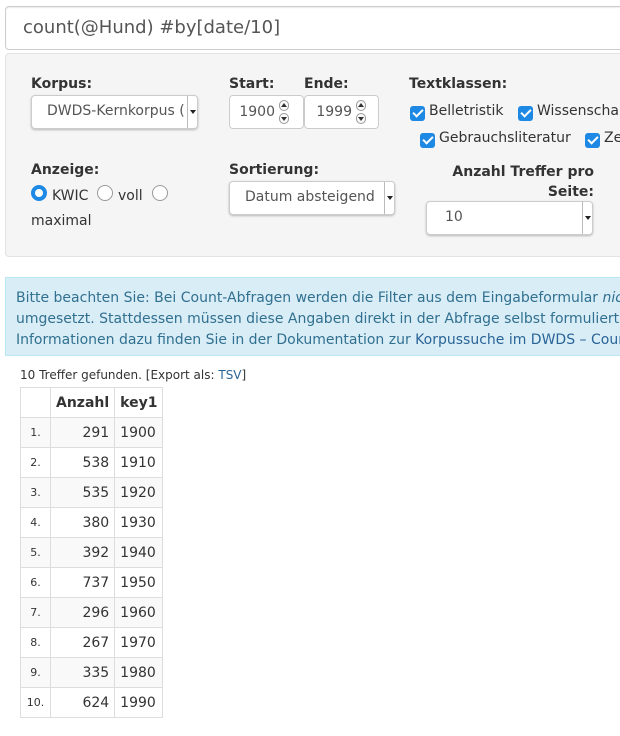 The width and height of the screenshot is (620, 736). I want to click on row-index: 8., so click(35, 642).